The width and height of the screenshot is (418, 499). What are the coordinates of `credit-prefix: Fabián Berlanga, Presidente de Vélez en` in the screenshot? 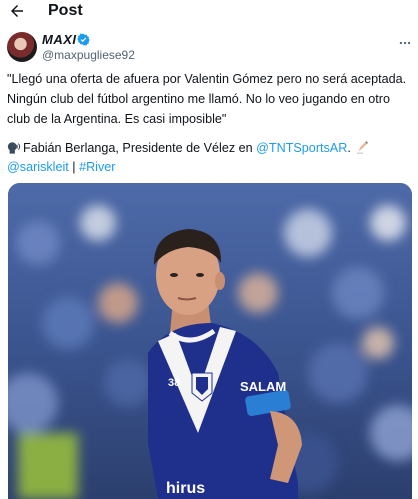 It's located at (140, 148).